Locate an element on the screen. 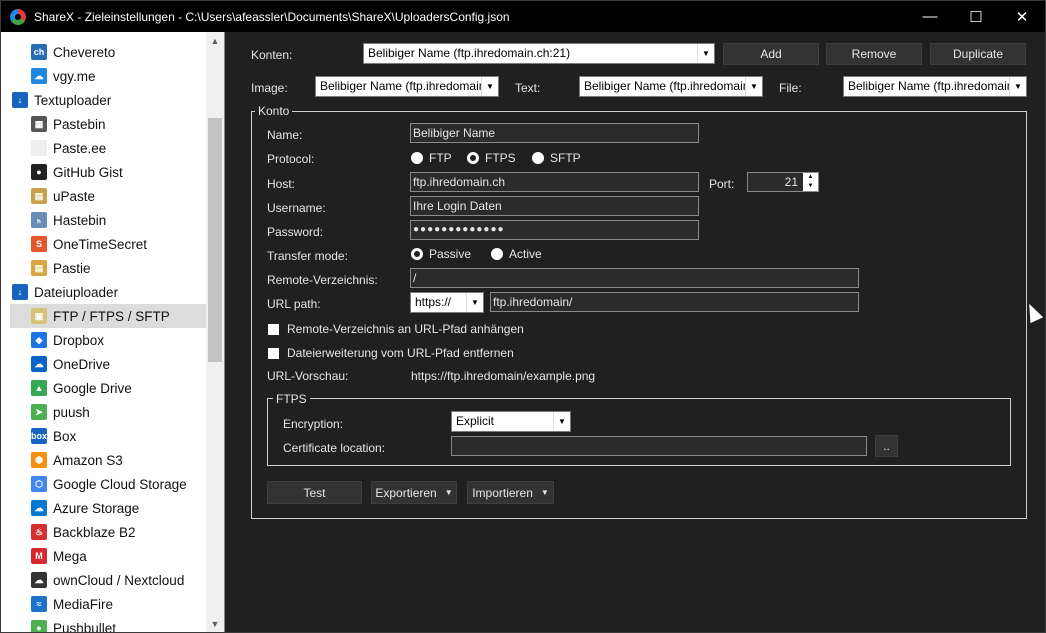 Image resolution: width=1046 pixels, height=633 pixels. tree-item-label: Pastie is located at coordinates (72, 268).